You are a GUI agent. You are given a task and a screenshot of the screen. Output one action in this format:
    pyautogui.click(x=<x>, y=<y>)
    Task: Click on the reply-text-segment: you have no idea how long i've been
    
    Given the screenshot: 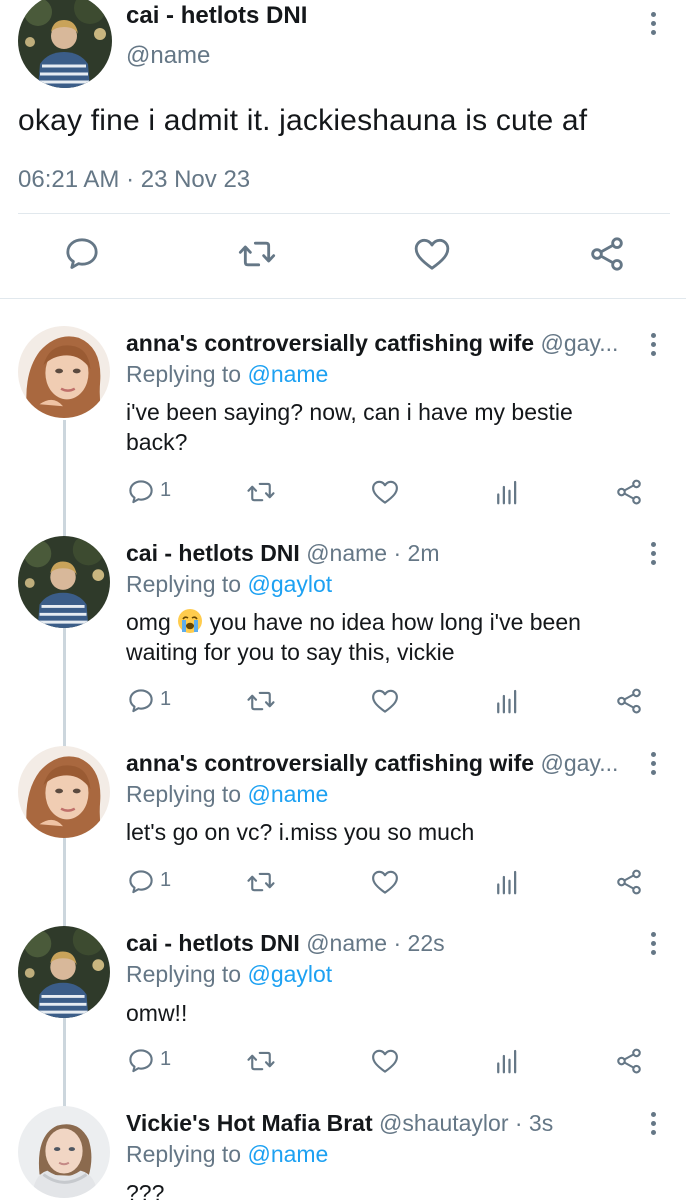 What is the action you would take?
    pyautogui.click(x=392, y=622)
    